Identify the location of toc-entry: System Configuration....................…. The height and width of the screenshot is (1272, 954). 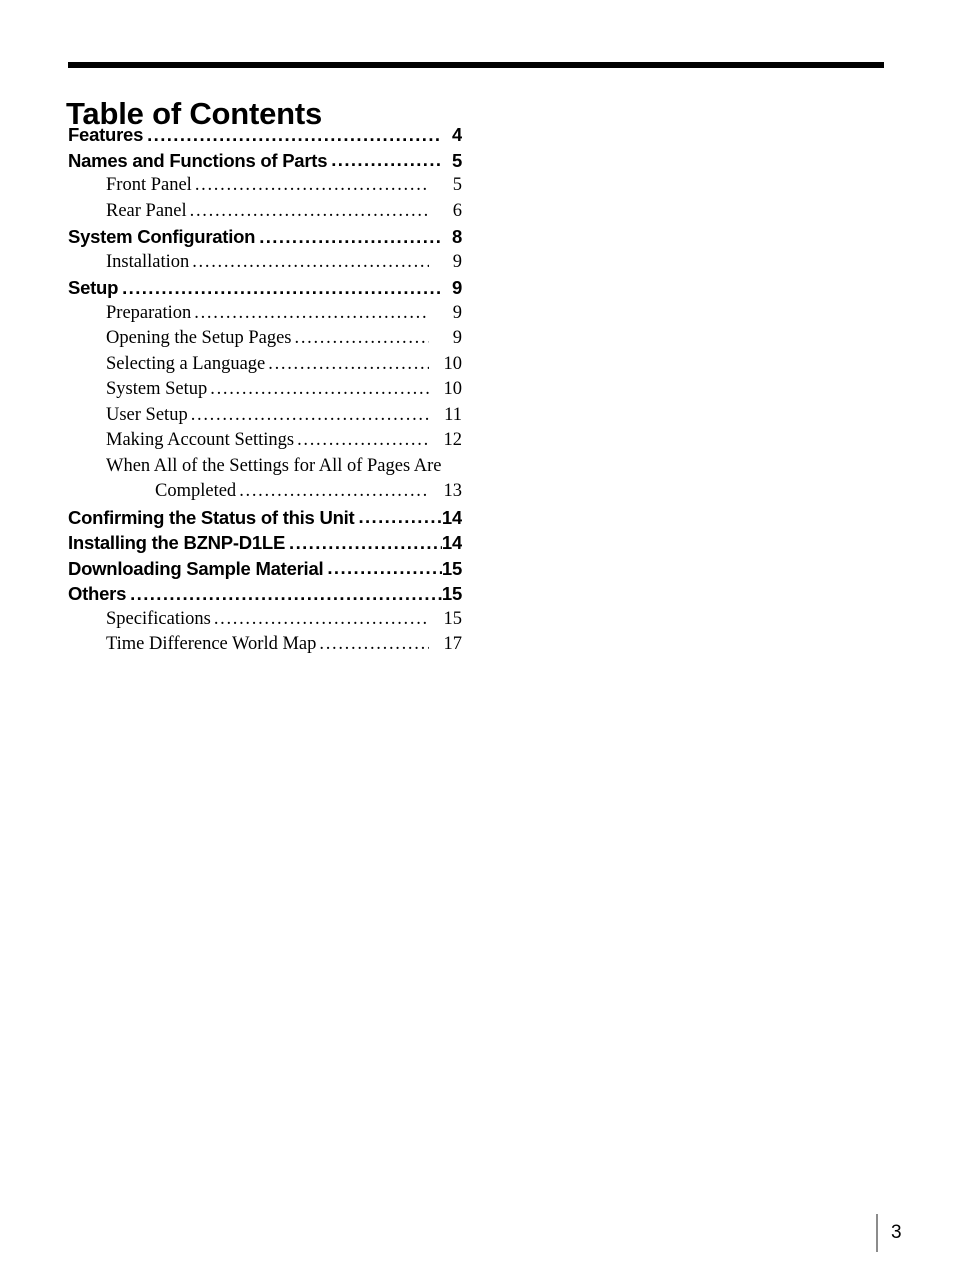
(265, 239).